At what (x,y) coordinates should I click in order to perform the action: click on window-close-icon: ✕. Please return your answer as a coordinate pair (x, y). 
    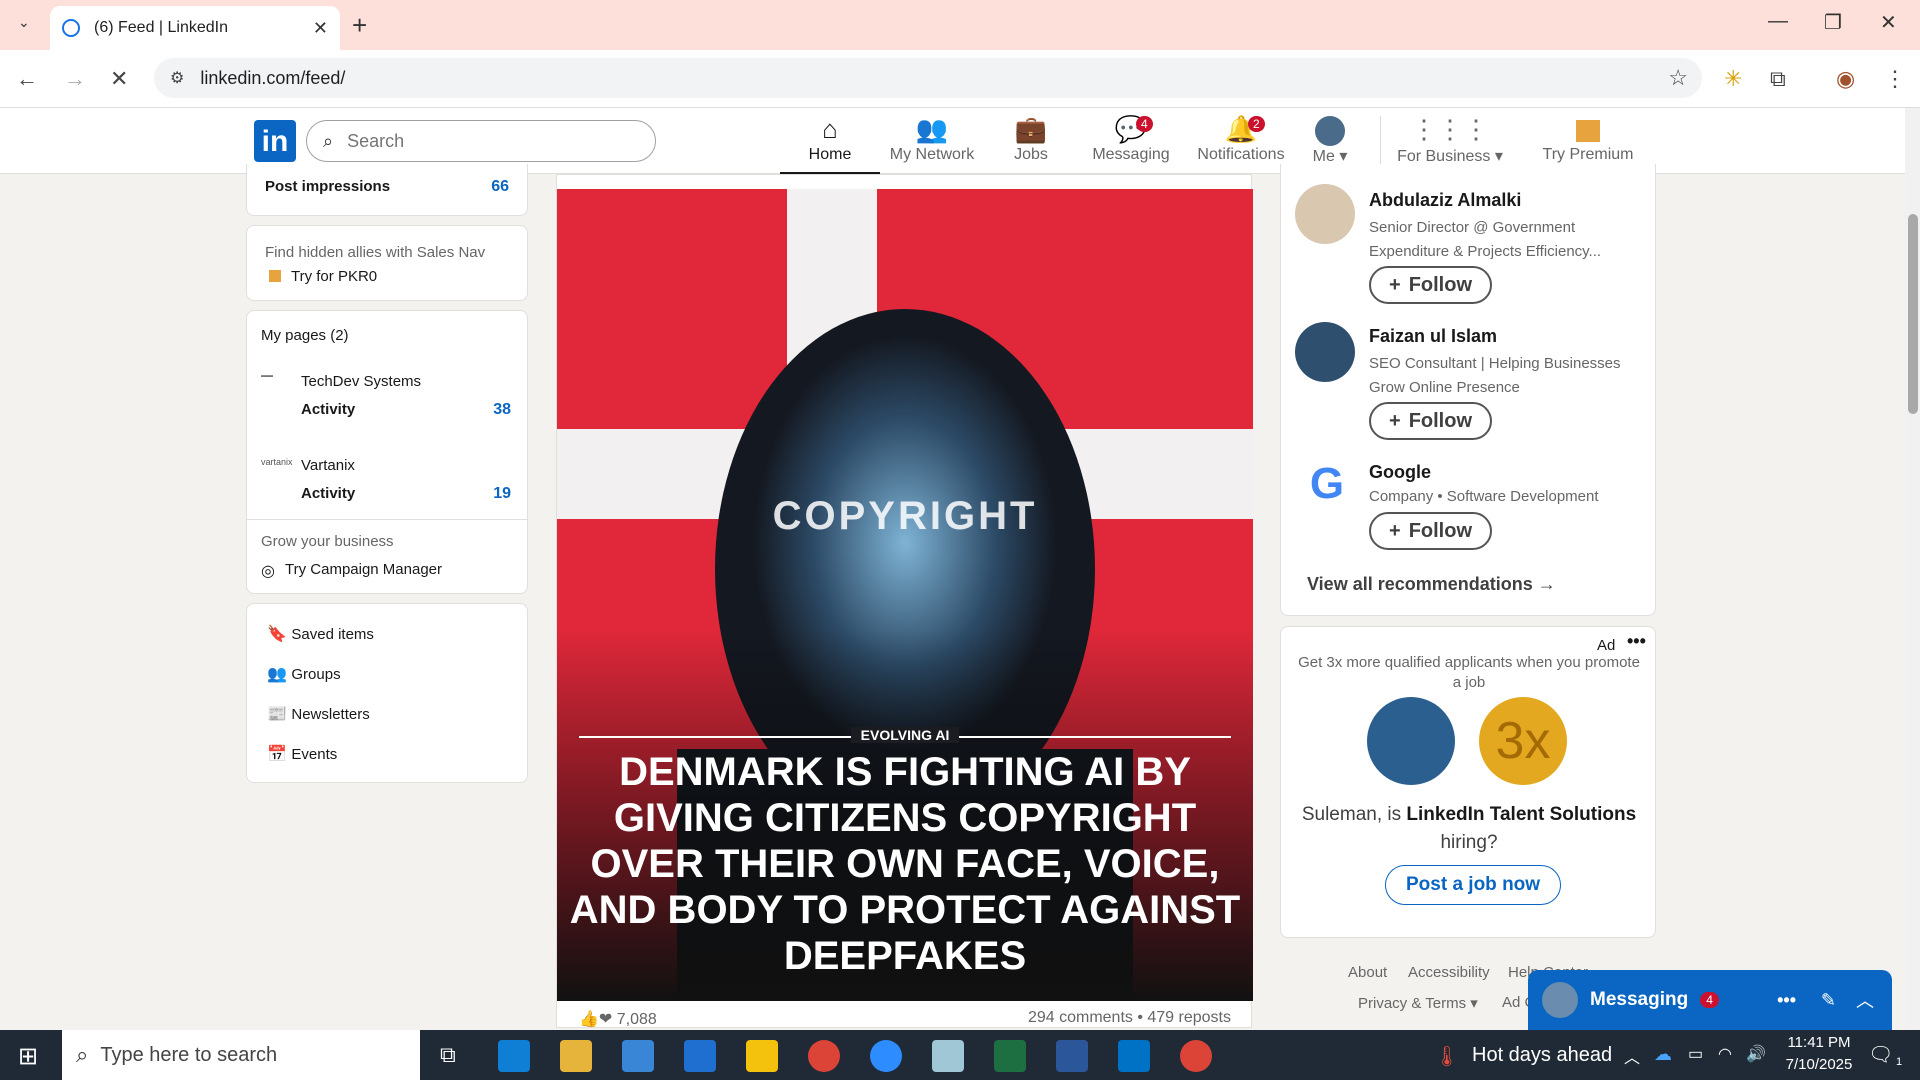
    Looking at the image, I should click on (1888, 22).